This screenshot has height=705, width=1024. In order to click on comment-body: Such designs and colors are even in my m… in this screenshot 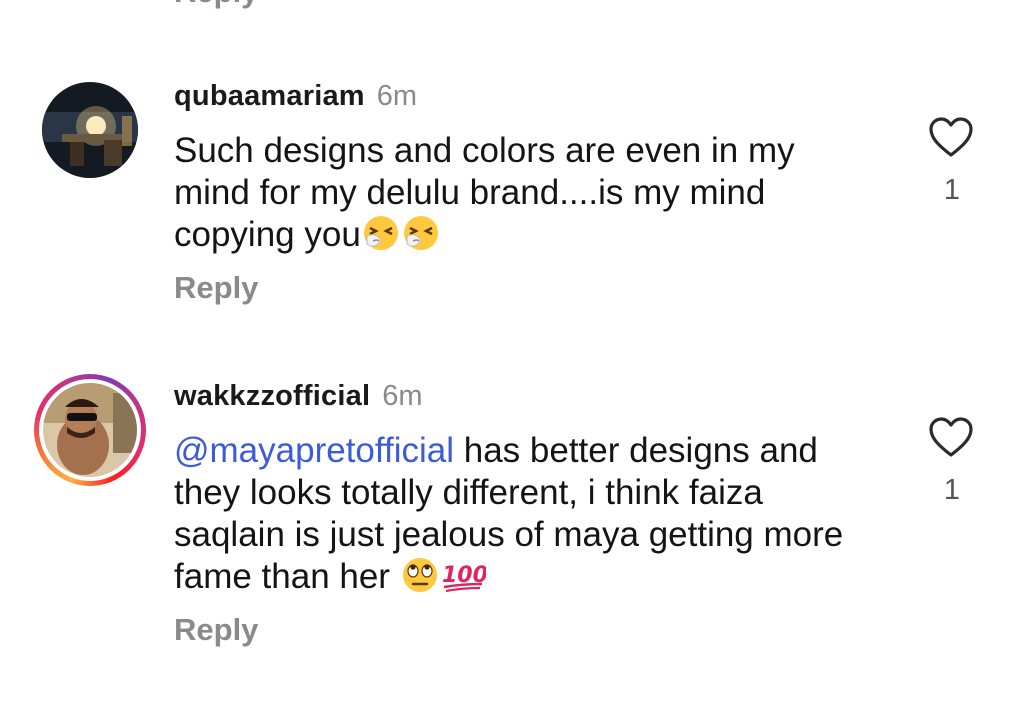, I will do `click(484, 192)`.